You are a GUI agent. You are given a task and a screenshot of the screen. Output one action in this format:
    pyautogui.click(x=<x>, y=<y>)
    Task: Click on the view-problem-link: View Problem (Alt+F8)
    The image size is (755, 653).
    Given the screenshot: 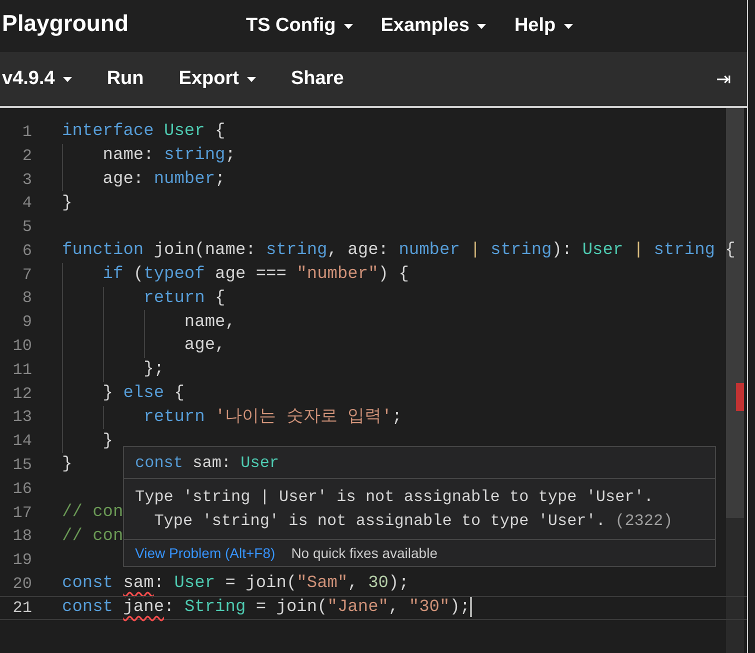 What is the action you would take?
    pyautogui.click(x=205, y=553)
    